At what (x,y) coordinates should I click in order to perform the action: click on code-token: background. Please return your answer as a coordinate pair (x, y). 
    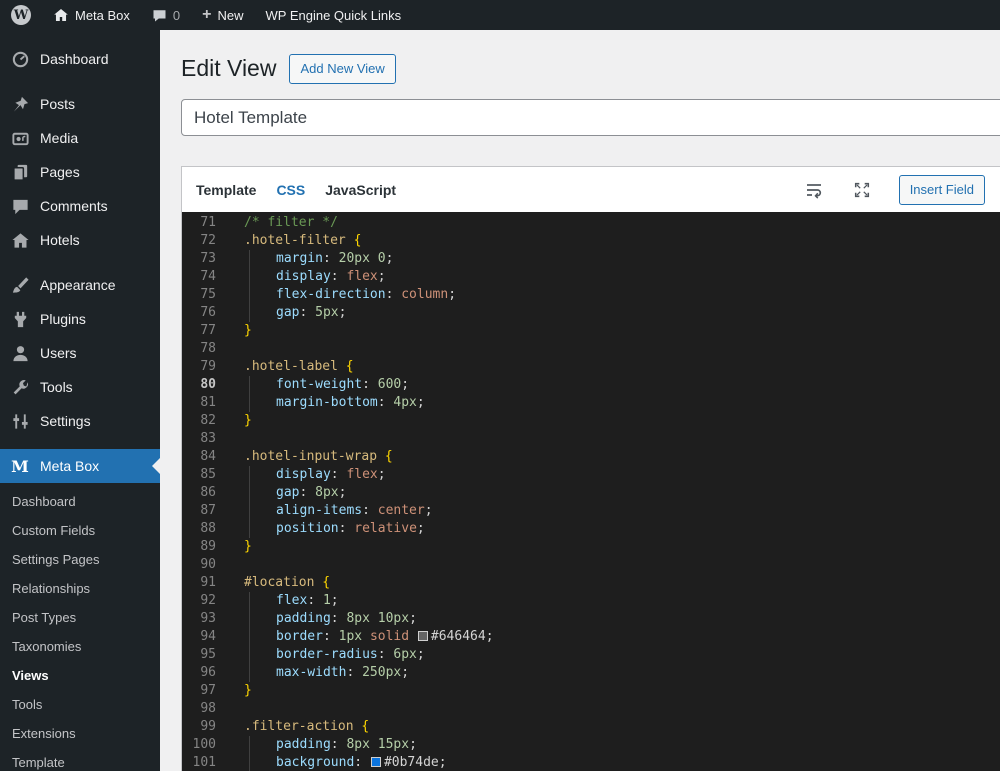
    Looking at the image, I should click on (315, 763).